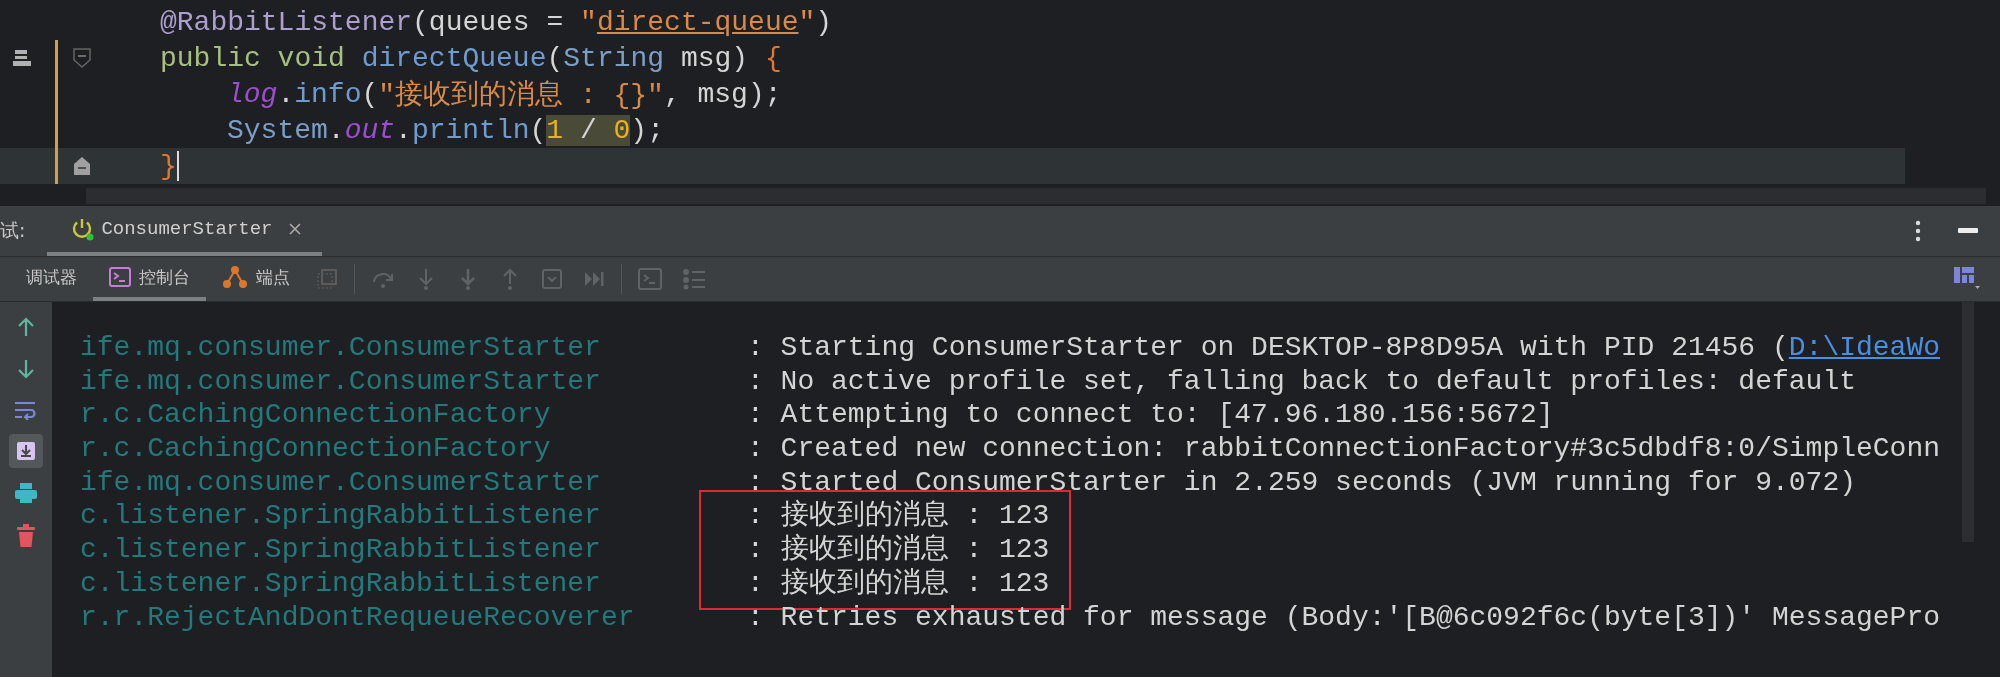 The image size is (2000, 677). What do you see at coordinates (650, 279) in the screenshot?
I see `terminal-icon` at bounding box center [650, 279].